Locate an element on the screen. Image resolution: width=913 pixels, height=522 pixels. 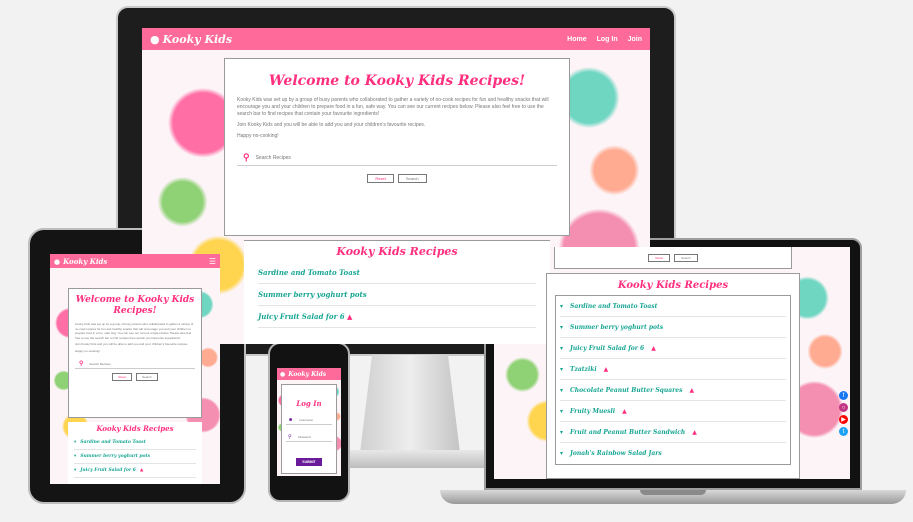
navbar: ● Kooky Kids is located at coordinates (309, 374).